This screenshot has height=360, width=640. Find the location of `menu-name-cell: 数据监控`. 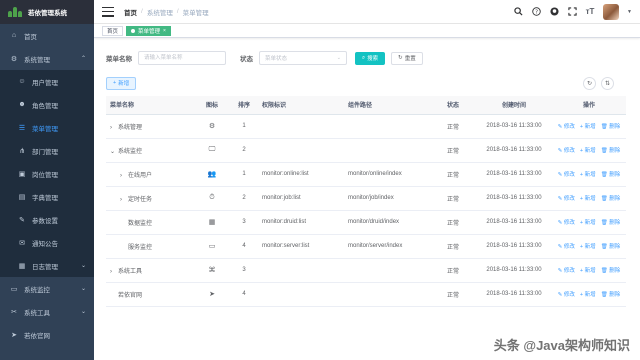

menu-name-cell: 数据监控 is located at coordinates (150, 222).